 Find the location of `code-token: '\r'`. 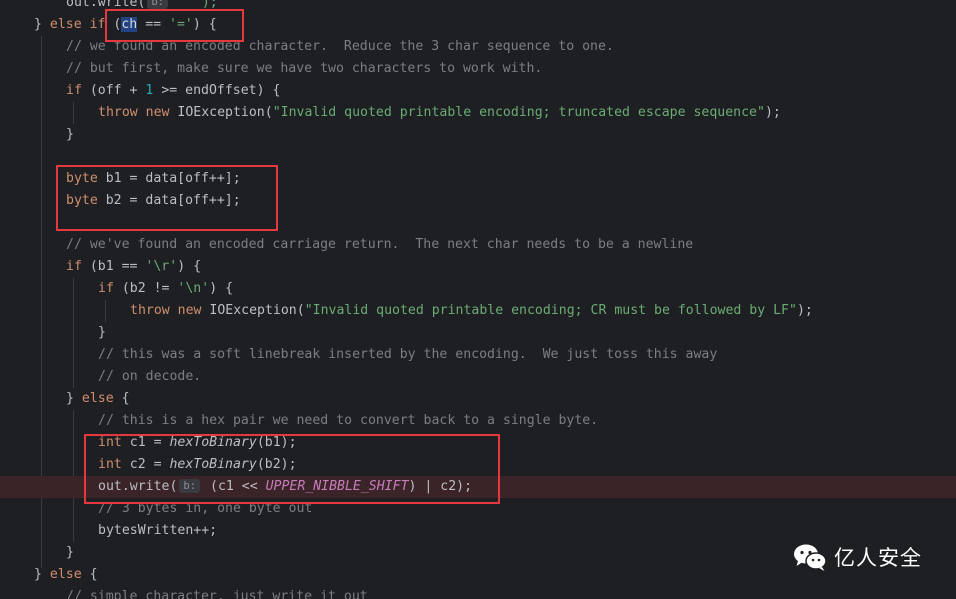

code-token: '\r' is located at coordinates (161, 266).